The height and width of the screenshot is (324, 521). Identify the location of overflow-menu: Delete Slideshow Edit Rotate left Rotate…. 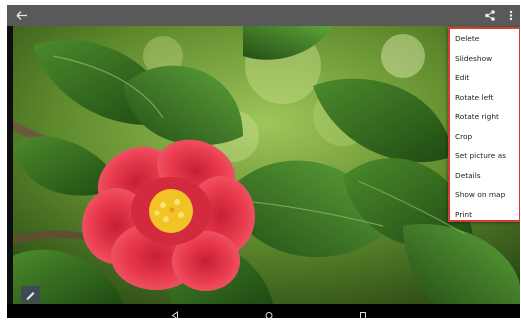
(484, 124).